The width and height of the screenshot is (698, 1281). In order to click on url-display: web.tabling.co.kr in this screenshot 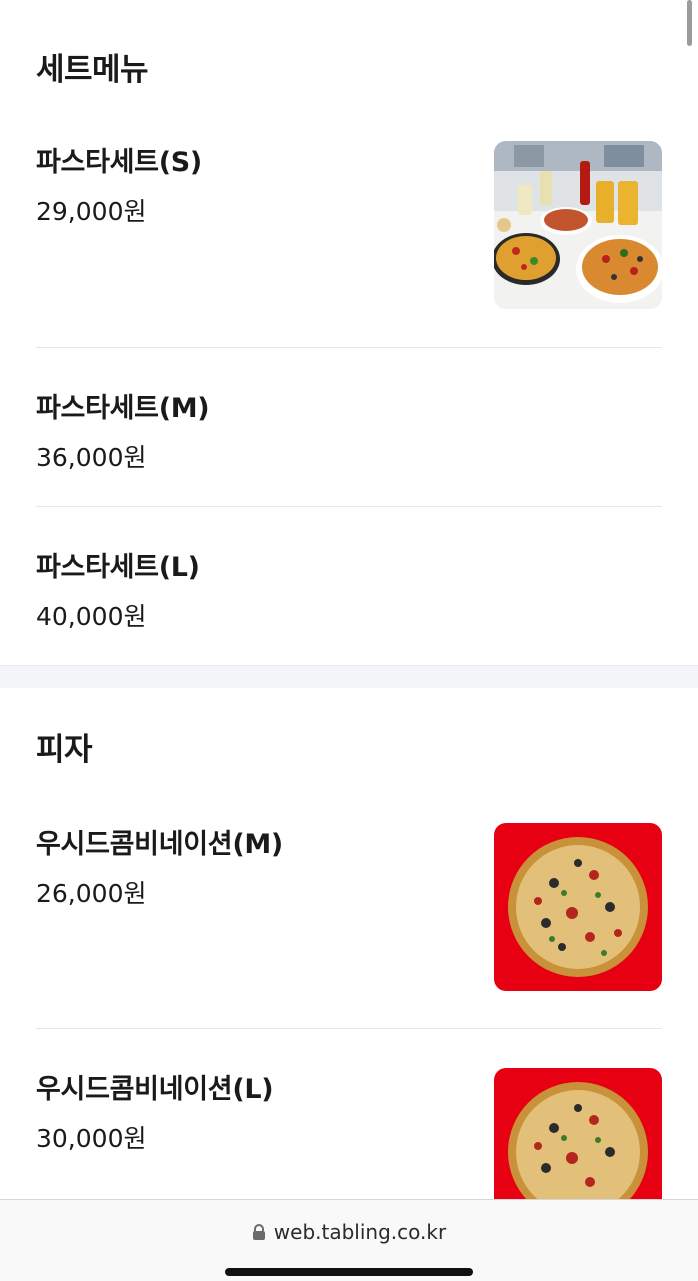, I will do `click(349, 1233)`.